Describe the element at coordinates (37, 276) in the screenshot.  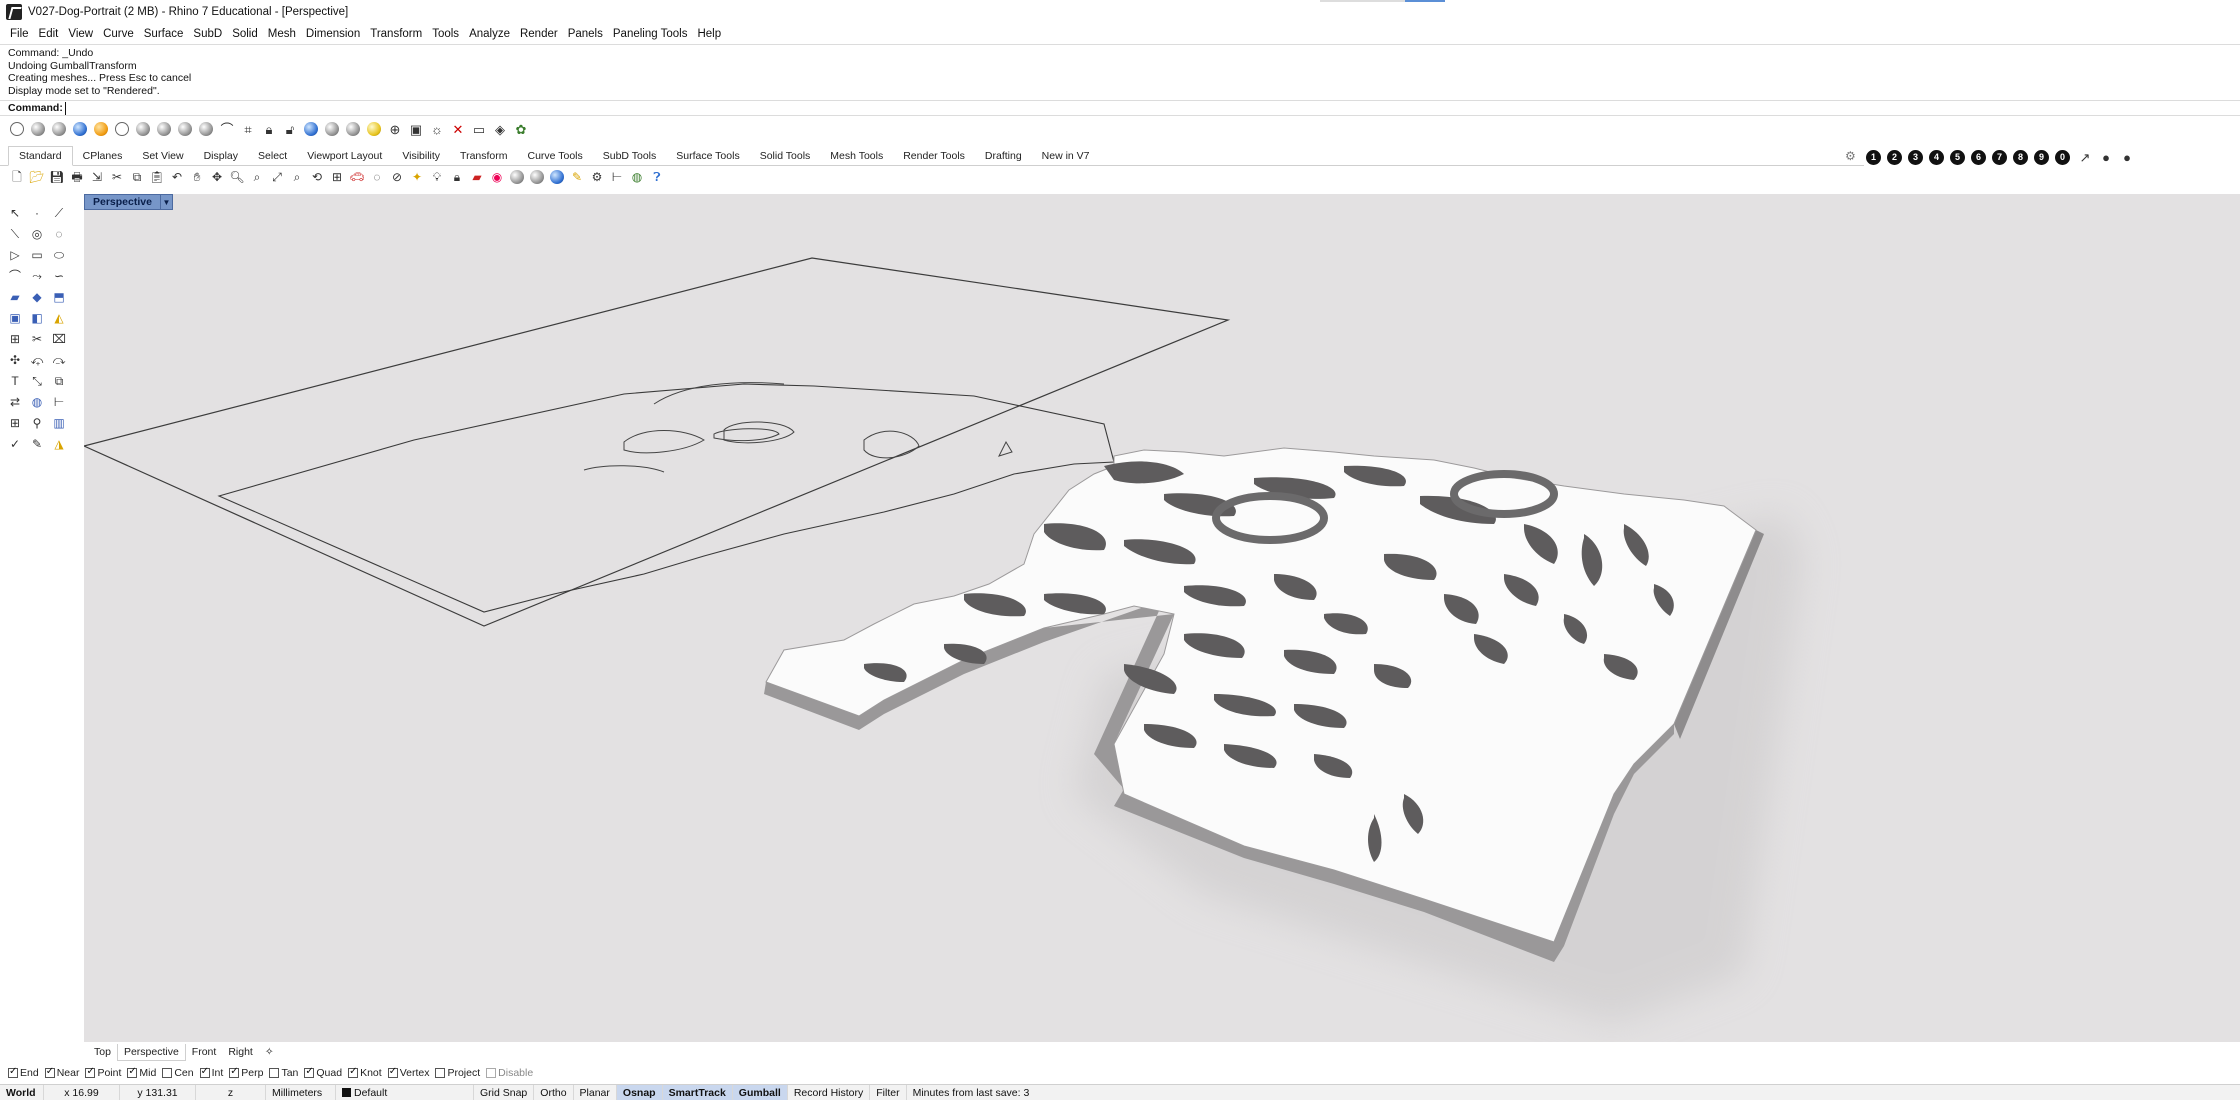
I see `offset-curve-icon: ⤳` at that location.